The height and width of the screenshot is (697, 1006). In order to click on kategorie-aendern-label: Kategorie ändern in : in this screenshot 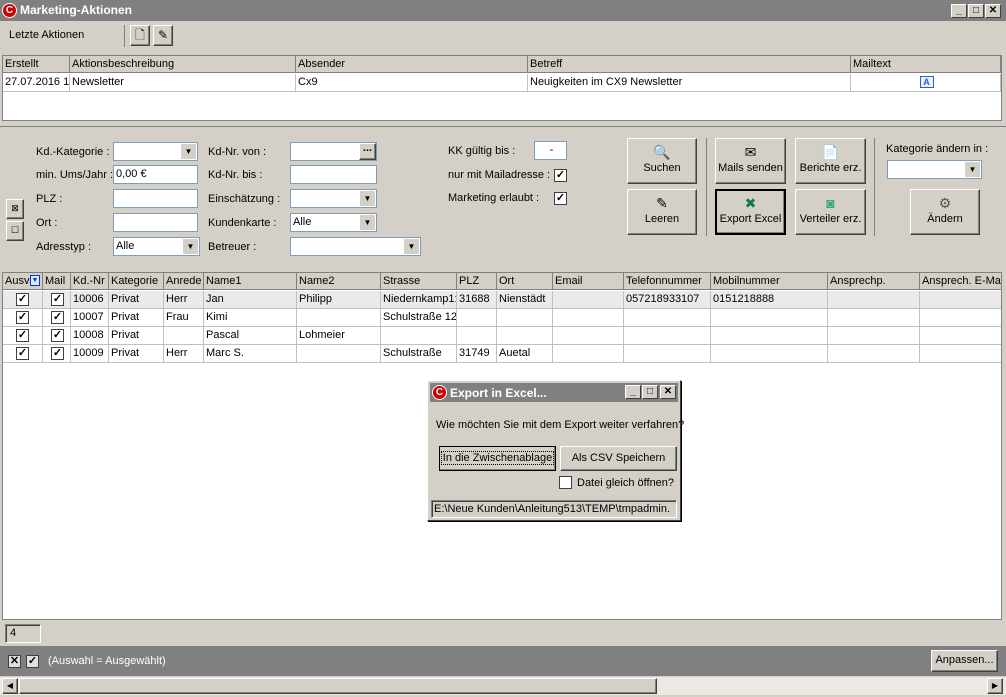, I will do `click(937, 149)`.